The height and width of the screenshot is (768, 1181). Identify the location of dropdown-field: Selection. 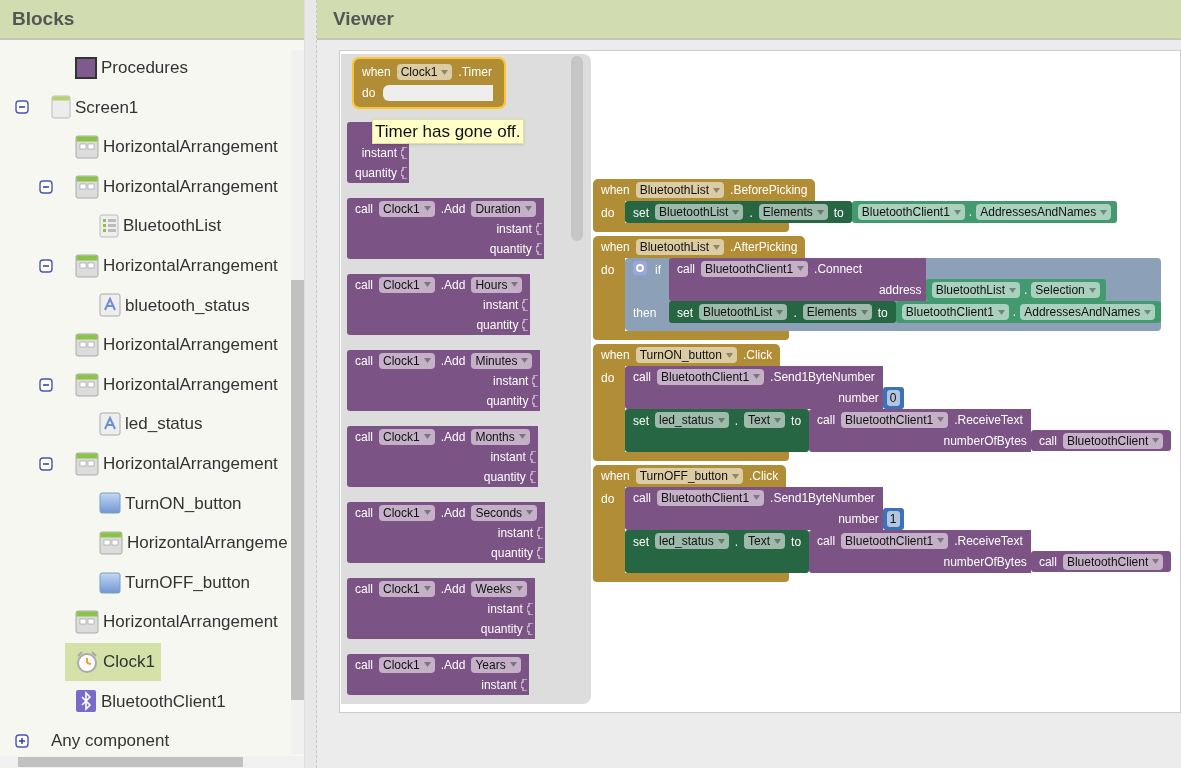
(1065, 290).